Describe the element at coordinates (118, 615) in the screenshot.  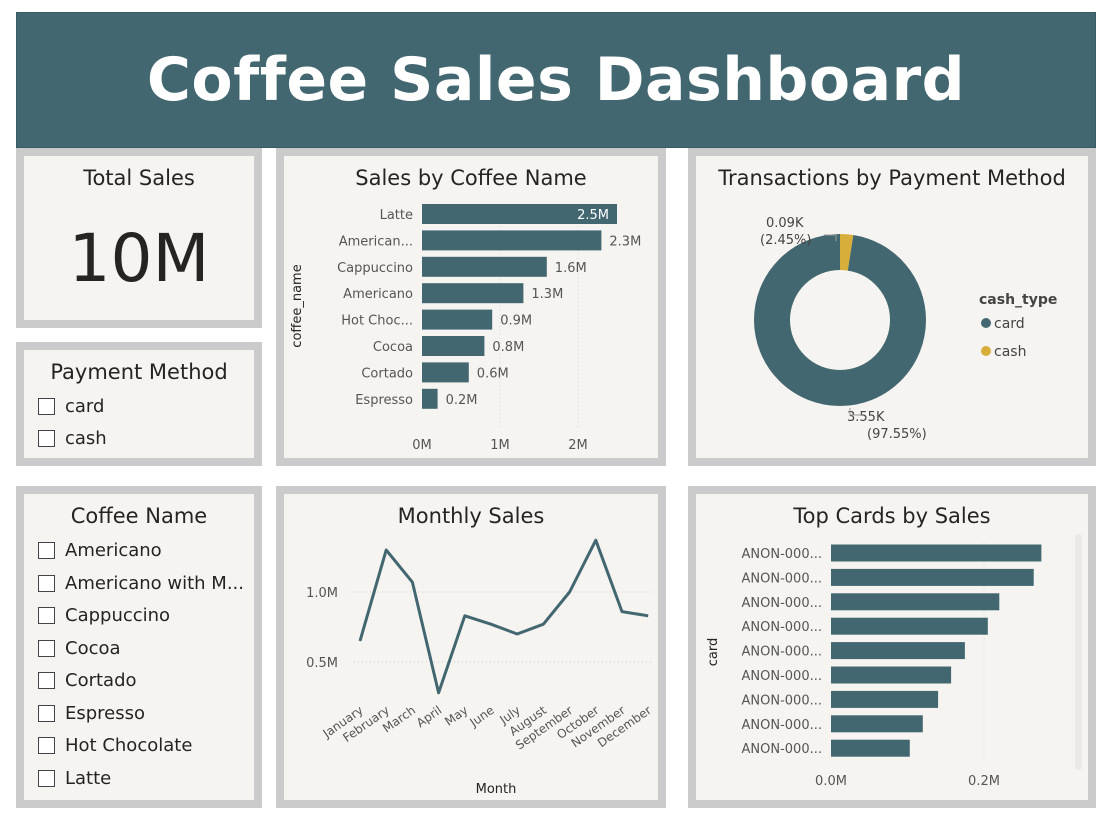
I see `coffee-option-label: Cappuccino` at that location.